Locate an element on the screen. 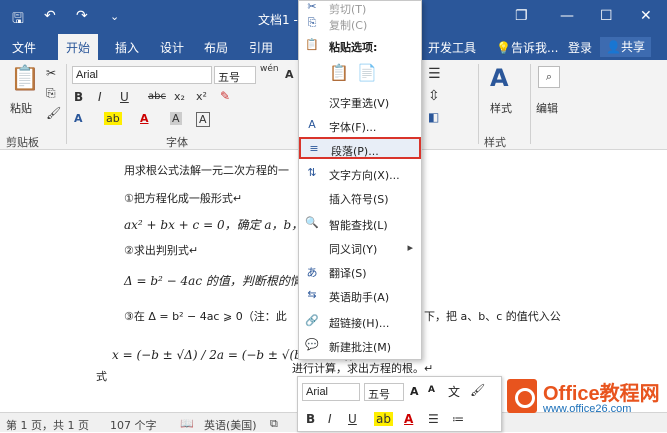 This screenshot has width=667, height=433. italic-button: I is located at coordinates (100, 97).